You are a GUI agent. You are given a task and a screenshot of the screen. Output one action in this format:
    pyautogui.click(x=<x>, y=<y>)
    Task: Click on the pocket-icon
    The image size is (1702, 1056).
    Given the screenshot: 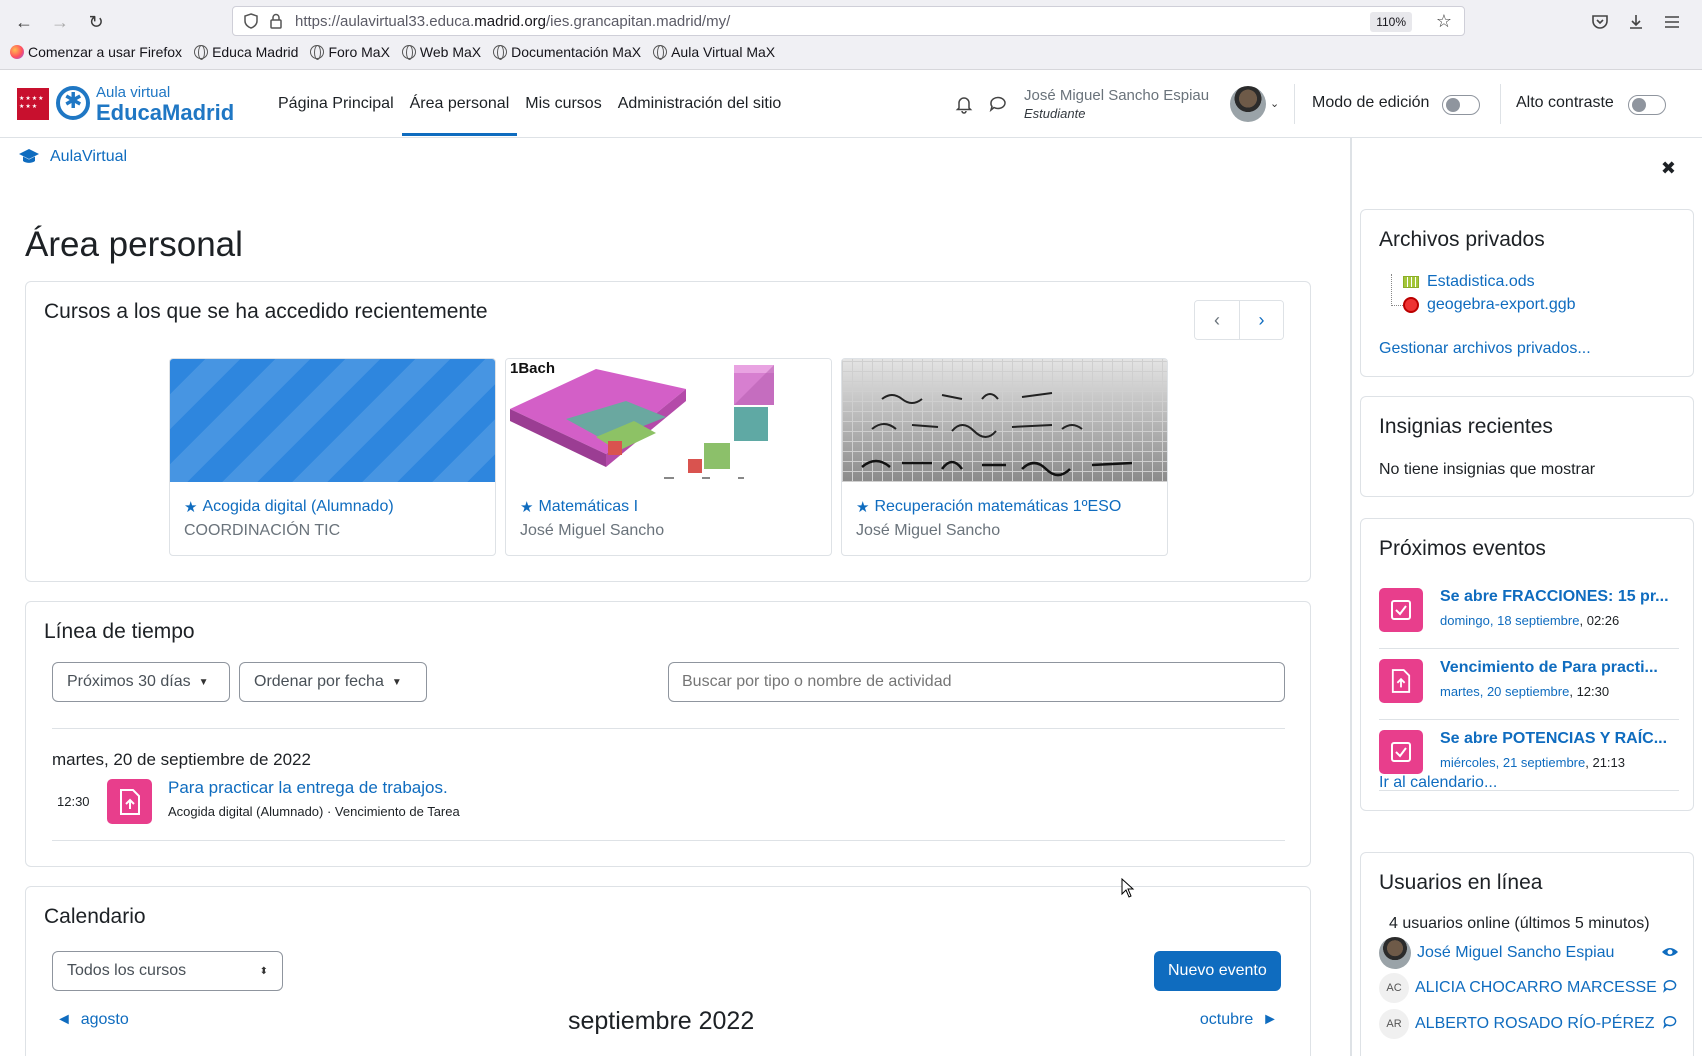 What is the action you would take?
    pyautogui.click(x=1600, y=22)
    